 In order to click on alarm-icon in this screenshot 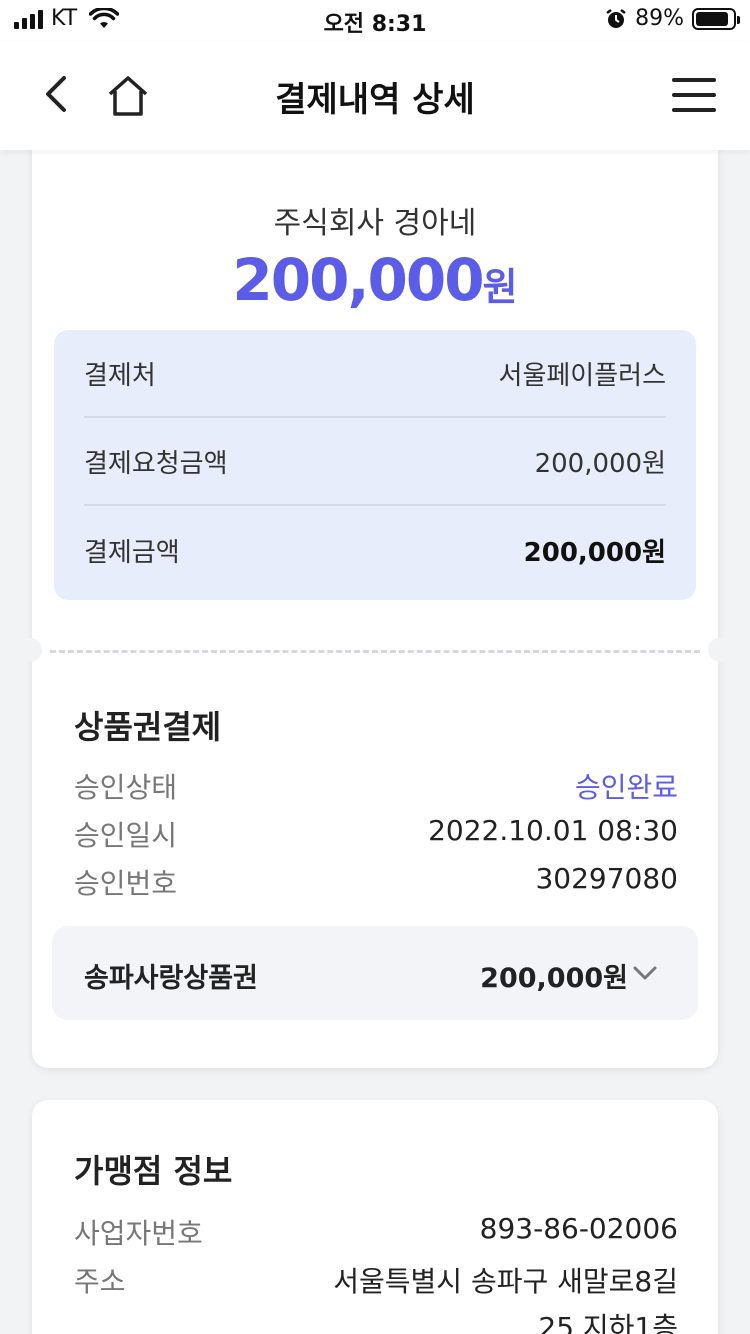, I will do `click(616, 18)`.